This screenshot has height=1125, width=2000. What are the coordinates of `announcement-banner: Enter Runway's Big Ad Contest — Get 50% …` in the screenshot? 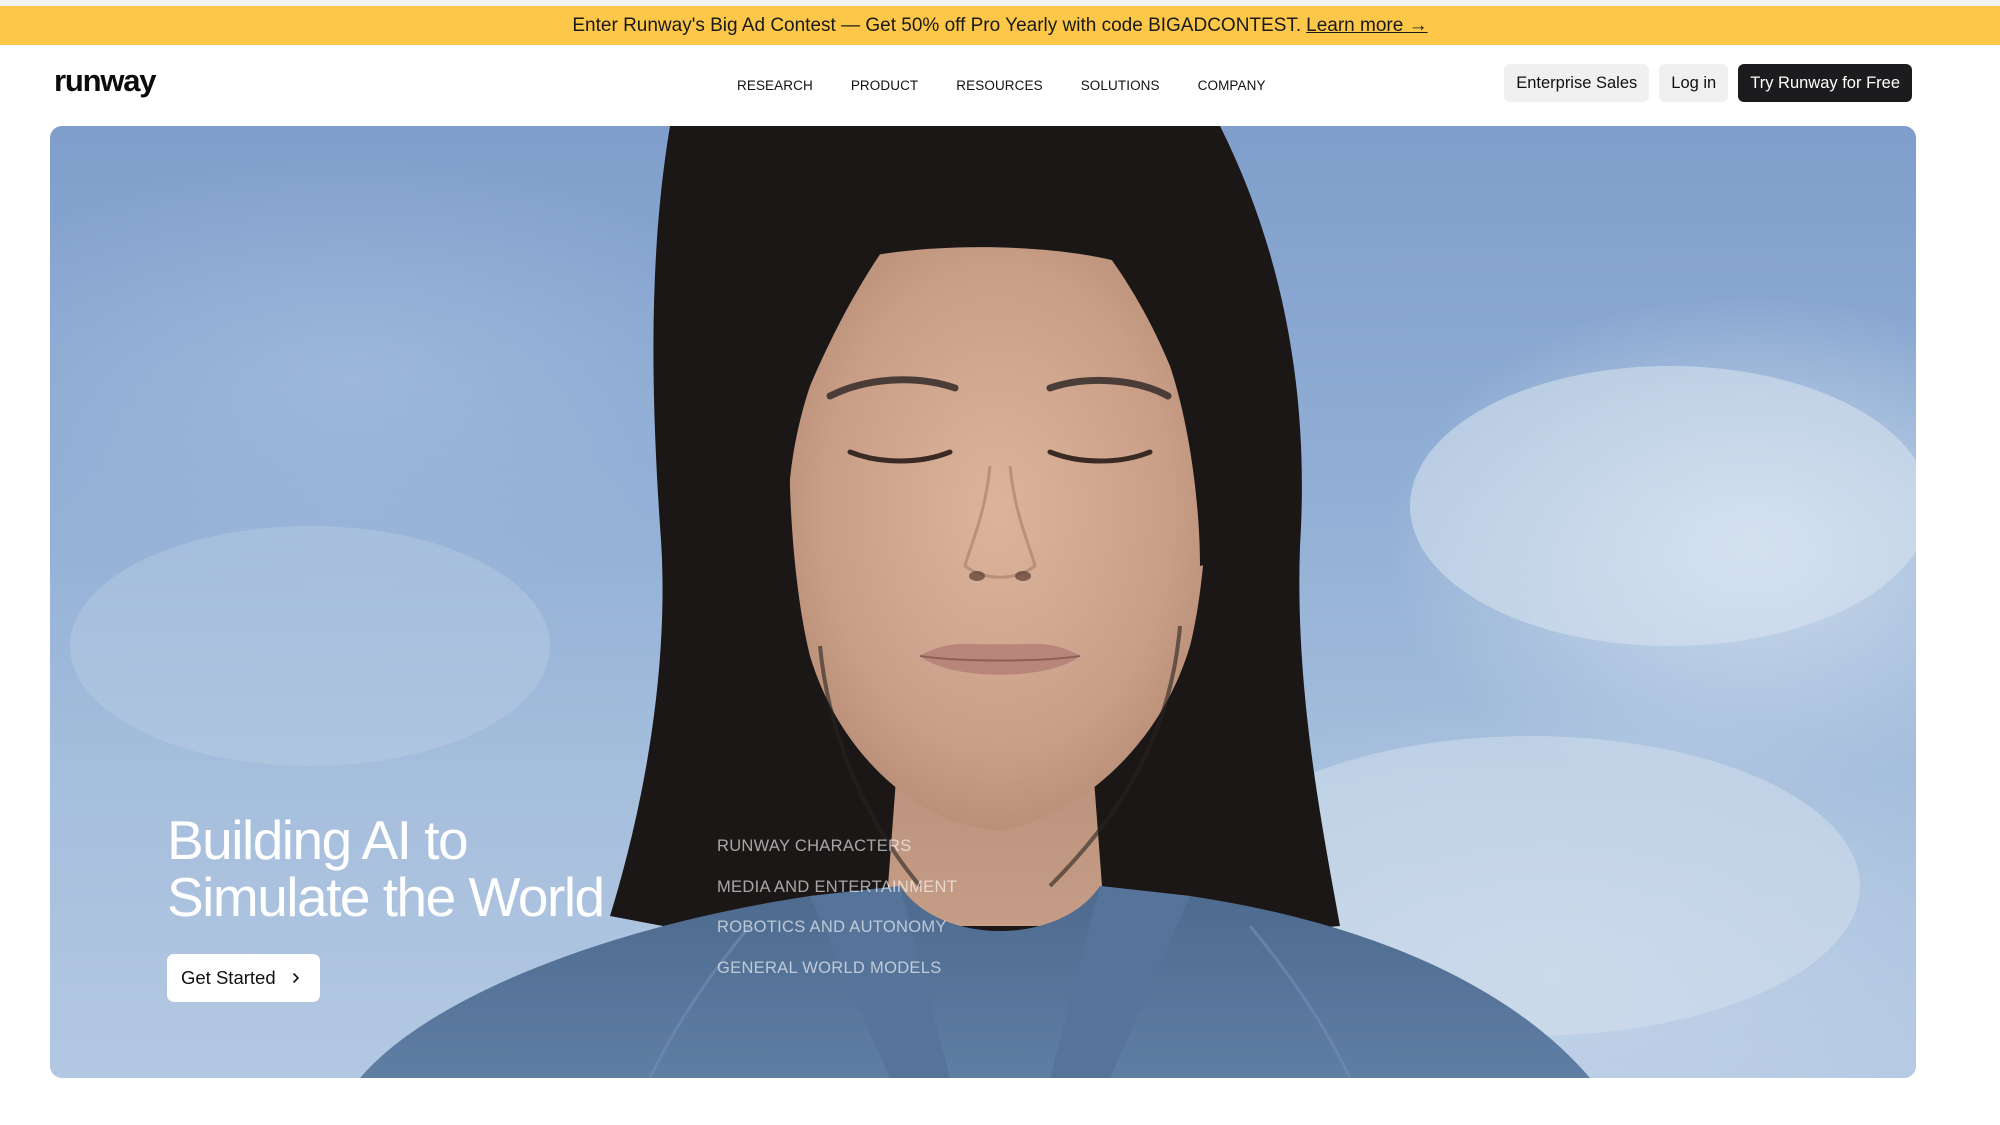 It's located at (1000, 25).